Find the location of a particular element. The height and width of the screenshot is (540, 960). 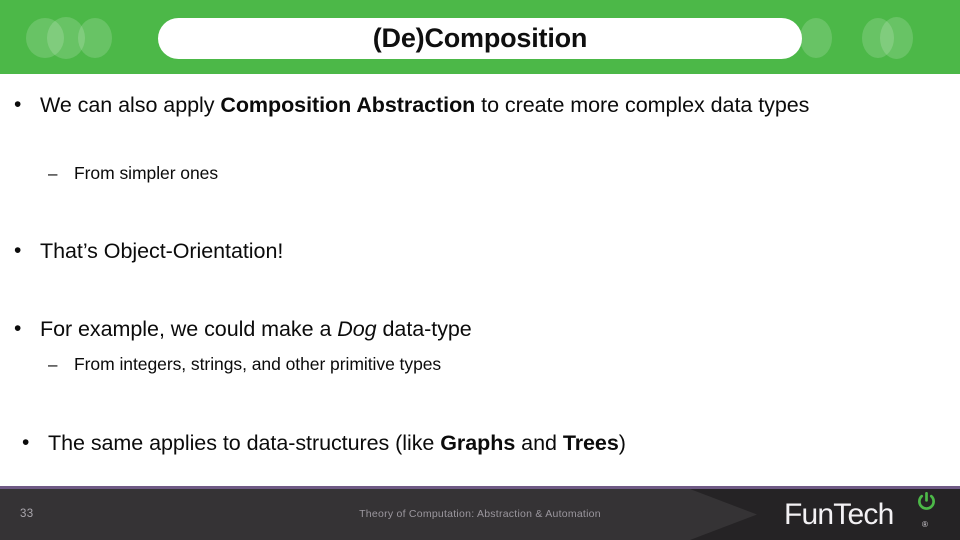

text-run-bold: Graphs is located at coordinates (478, 443).